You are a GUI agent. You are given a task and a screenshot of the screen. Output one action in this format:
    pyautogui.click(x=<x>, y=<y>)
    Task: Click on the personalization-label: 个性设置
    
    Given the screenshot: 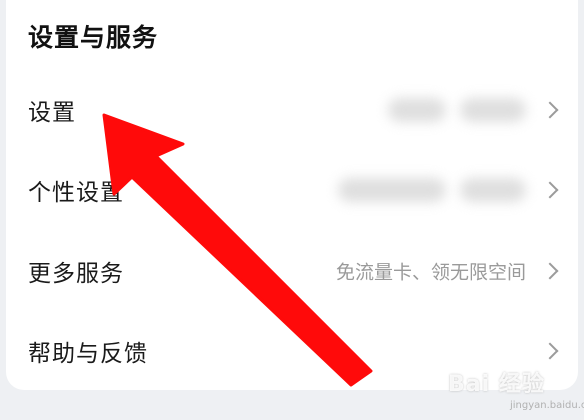 What is the action you would take?
    pyautogui.click(x=76, y=193)
    